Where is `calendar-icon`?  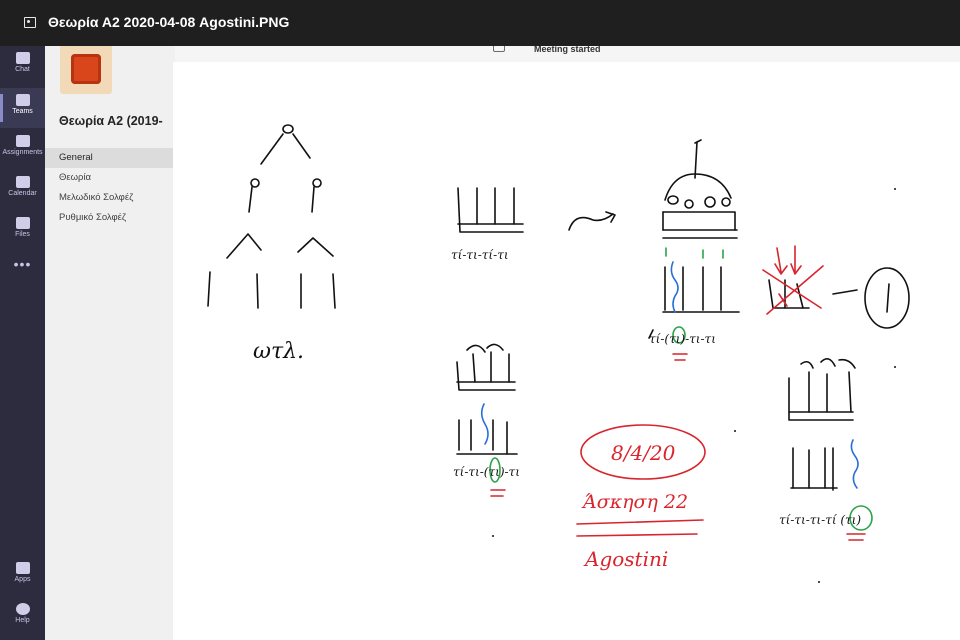 calendar-icon is located at coordinates (22, 182).